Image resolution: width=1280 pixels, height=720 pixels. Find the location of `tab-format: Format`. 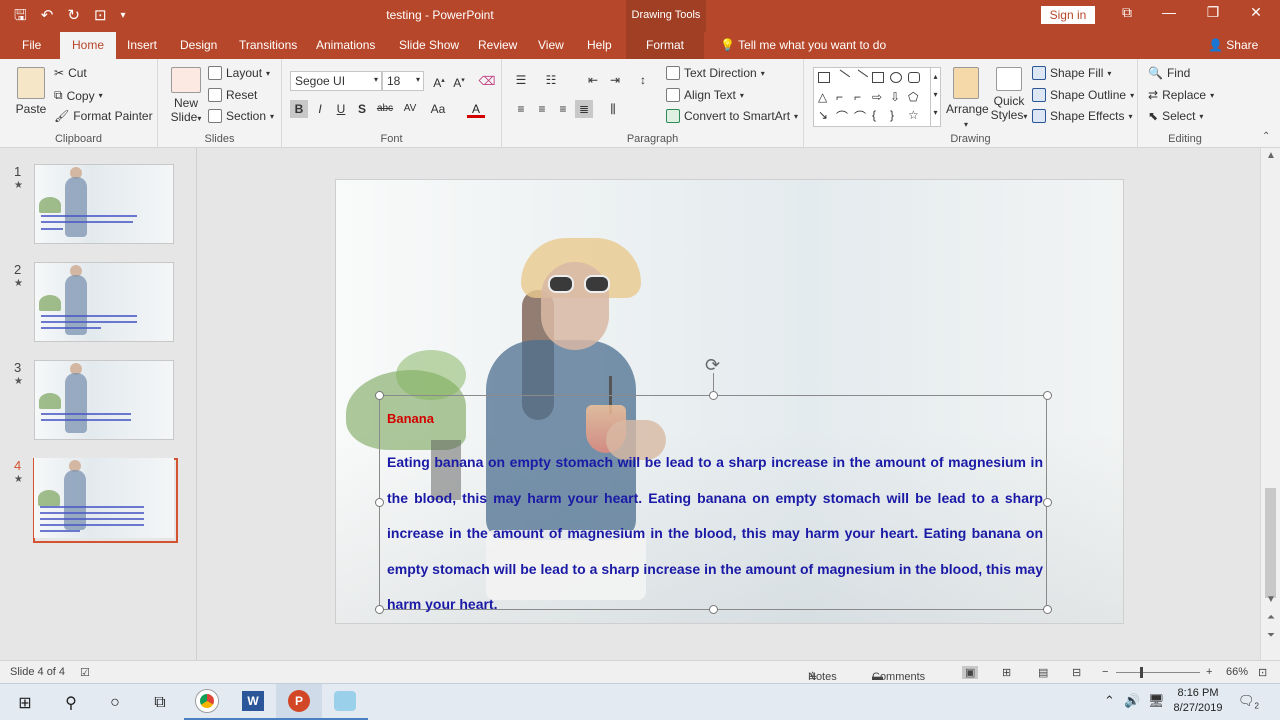

tab-format: Format is located at coordinates (665, 45).